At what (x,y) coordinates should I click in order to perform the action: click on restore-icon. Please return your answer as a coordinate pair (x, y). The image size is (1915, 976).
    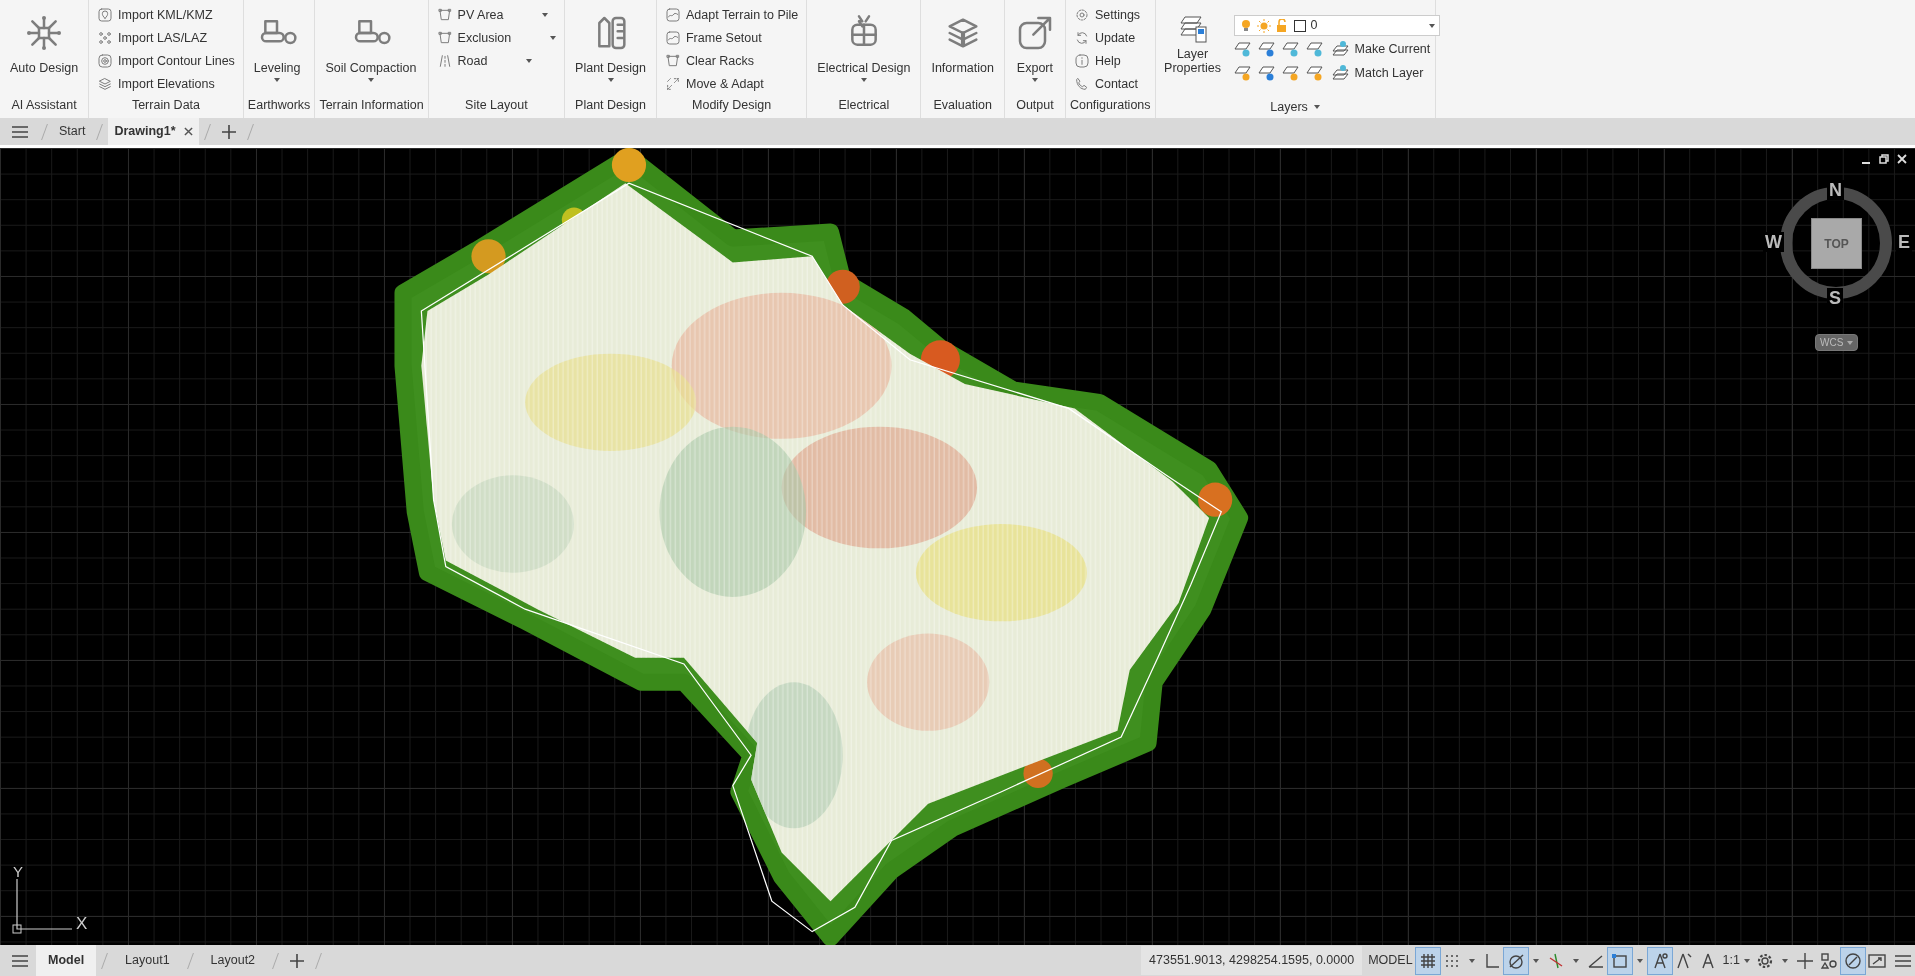
    Looking at the image, I should click on (1884, 159).